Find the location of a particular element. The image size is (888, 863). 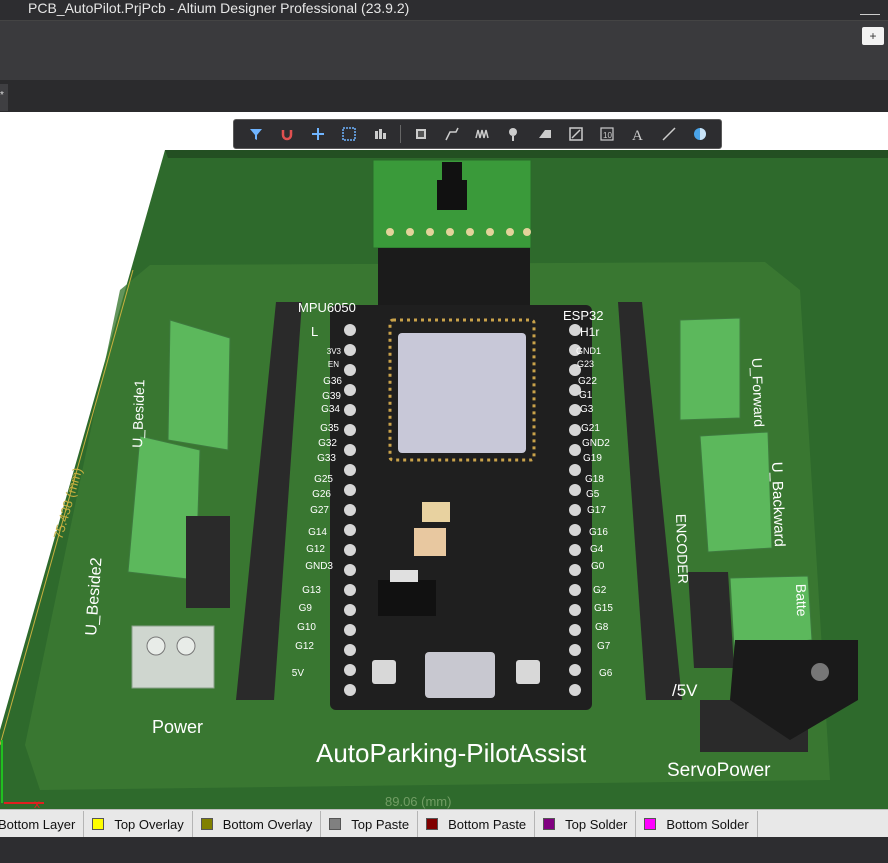

terminal-power is located at coordinates (173, 657).